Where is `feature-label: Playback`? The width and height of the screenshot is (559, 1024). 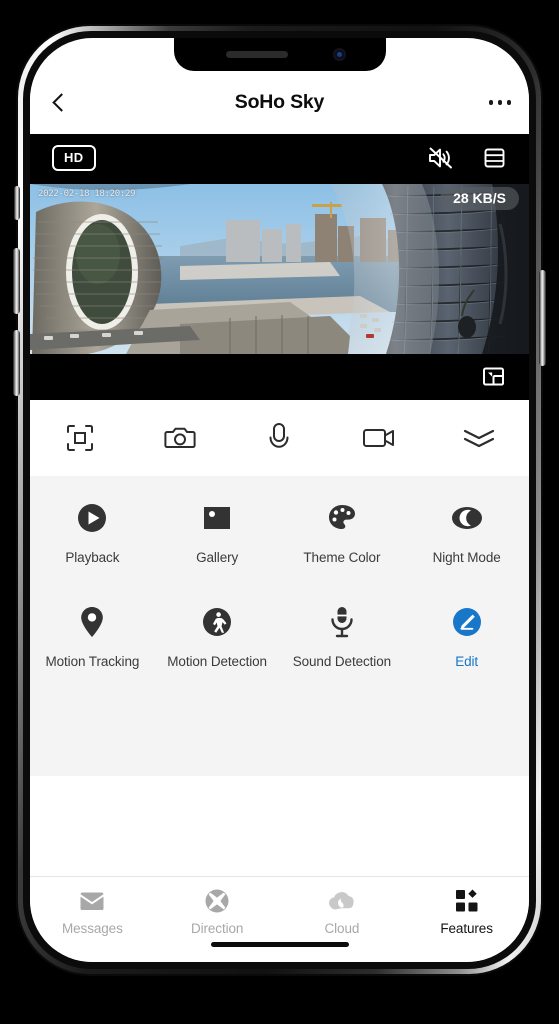 feature-label: Playback is located at coordinates (92, 557).